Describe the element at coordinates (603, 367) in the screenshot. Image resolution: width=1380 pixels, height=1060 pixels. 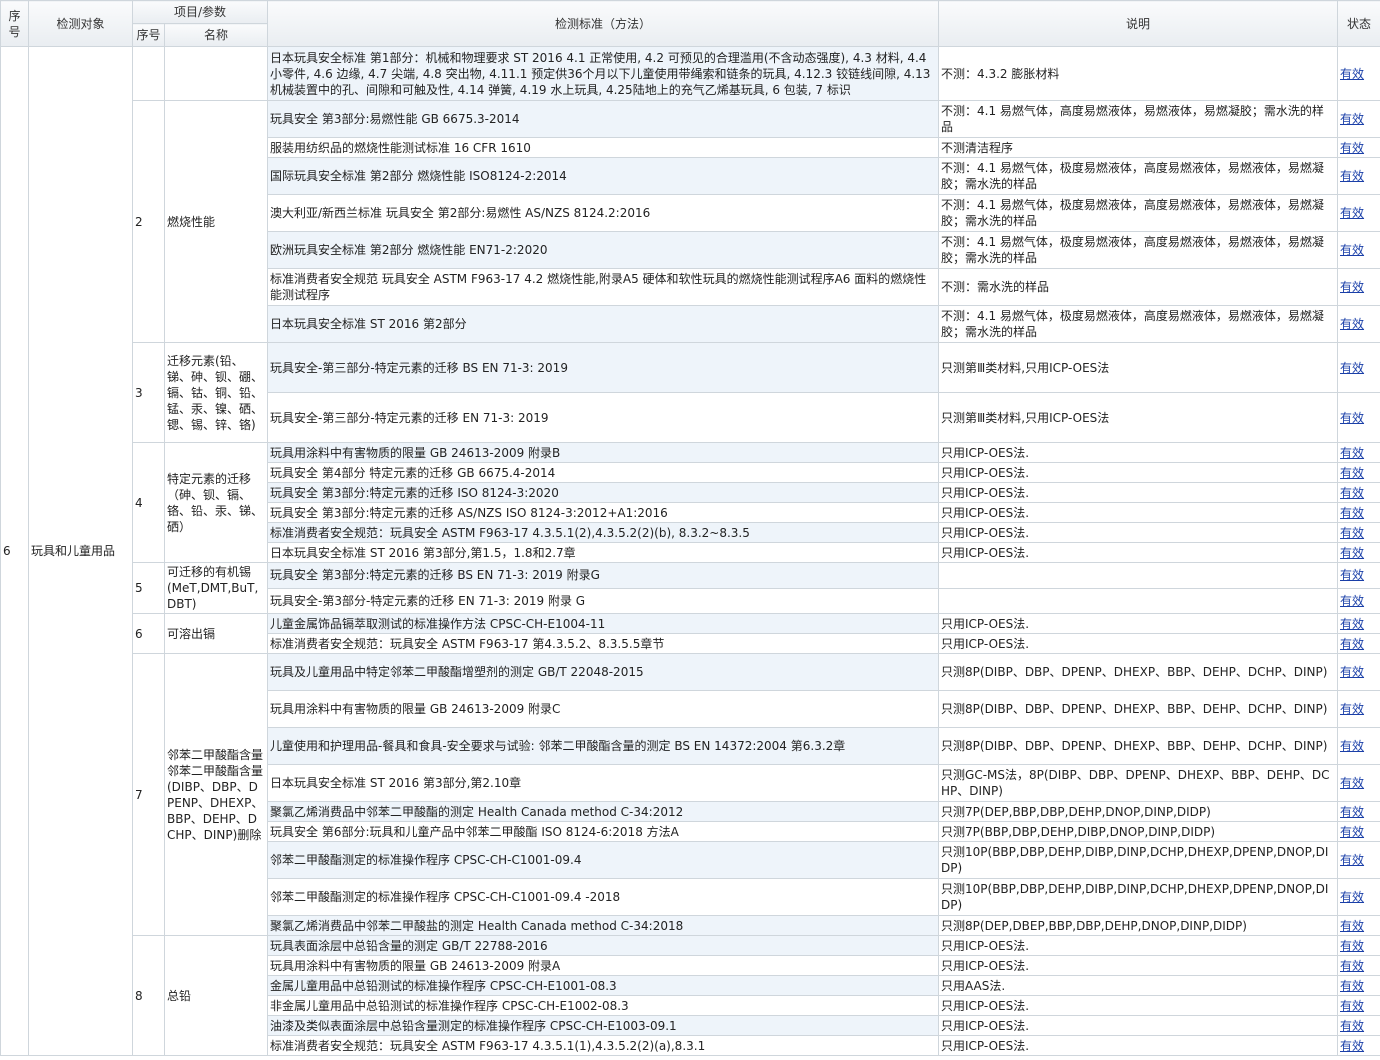
I see `standard-cell: 玩具安全-第三部分-特定元素的迁移 BS EN 71-3: 2019` at that location.